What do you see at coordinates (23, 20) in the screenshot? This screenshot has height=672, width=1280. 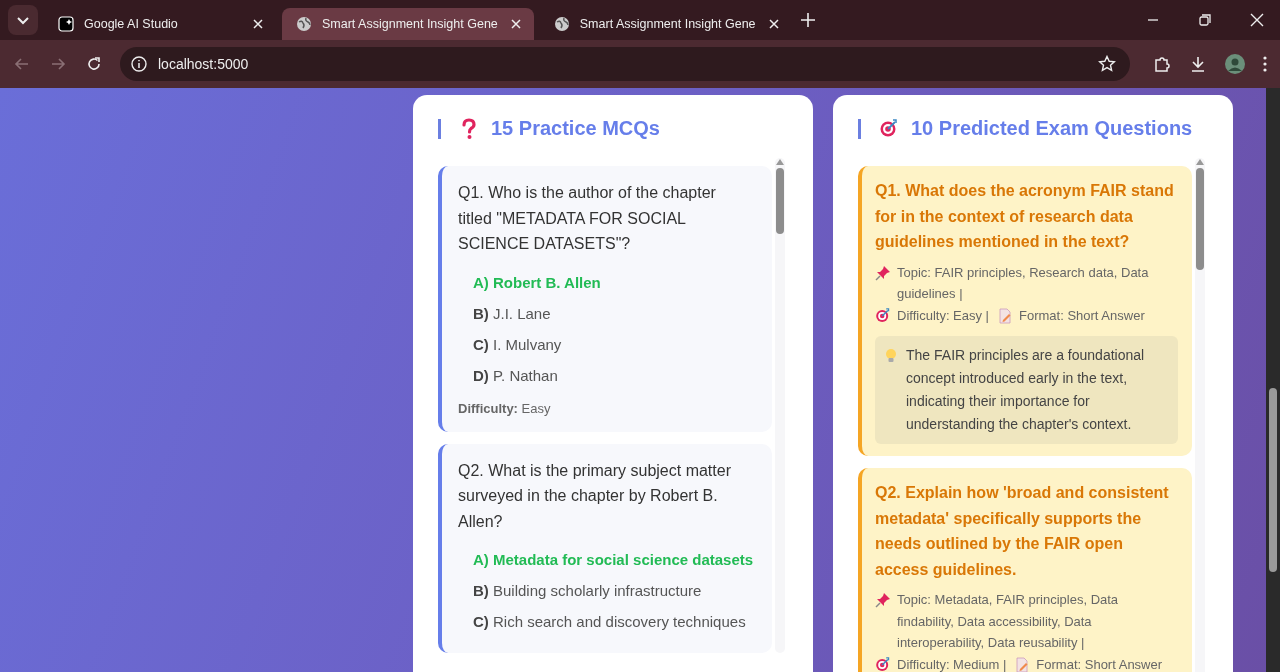 I see `tab-search-icon` at bounding box center [23, 20].